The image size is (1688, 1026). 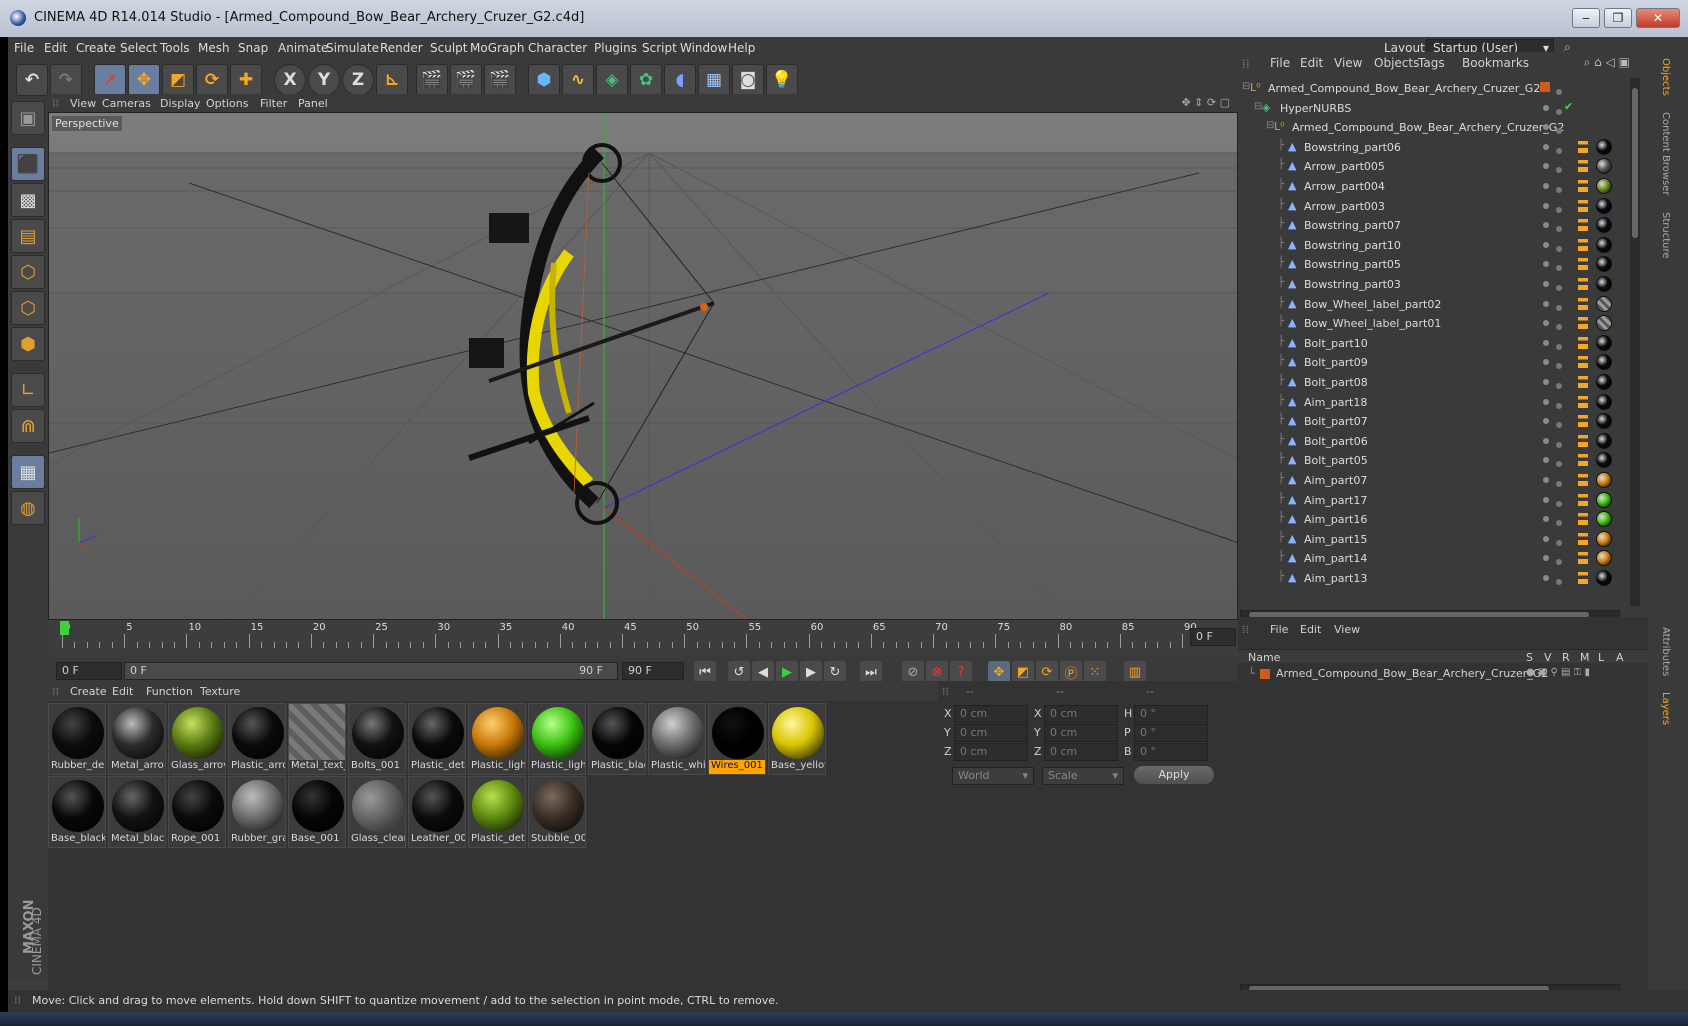 I want to click on layers-menu-view: View, so click(x=1347, y=629).